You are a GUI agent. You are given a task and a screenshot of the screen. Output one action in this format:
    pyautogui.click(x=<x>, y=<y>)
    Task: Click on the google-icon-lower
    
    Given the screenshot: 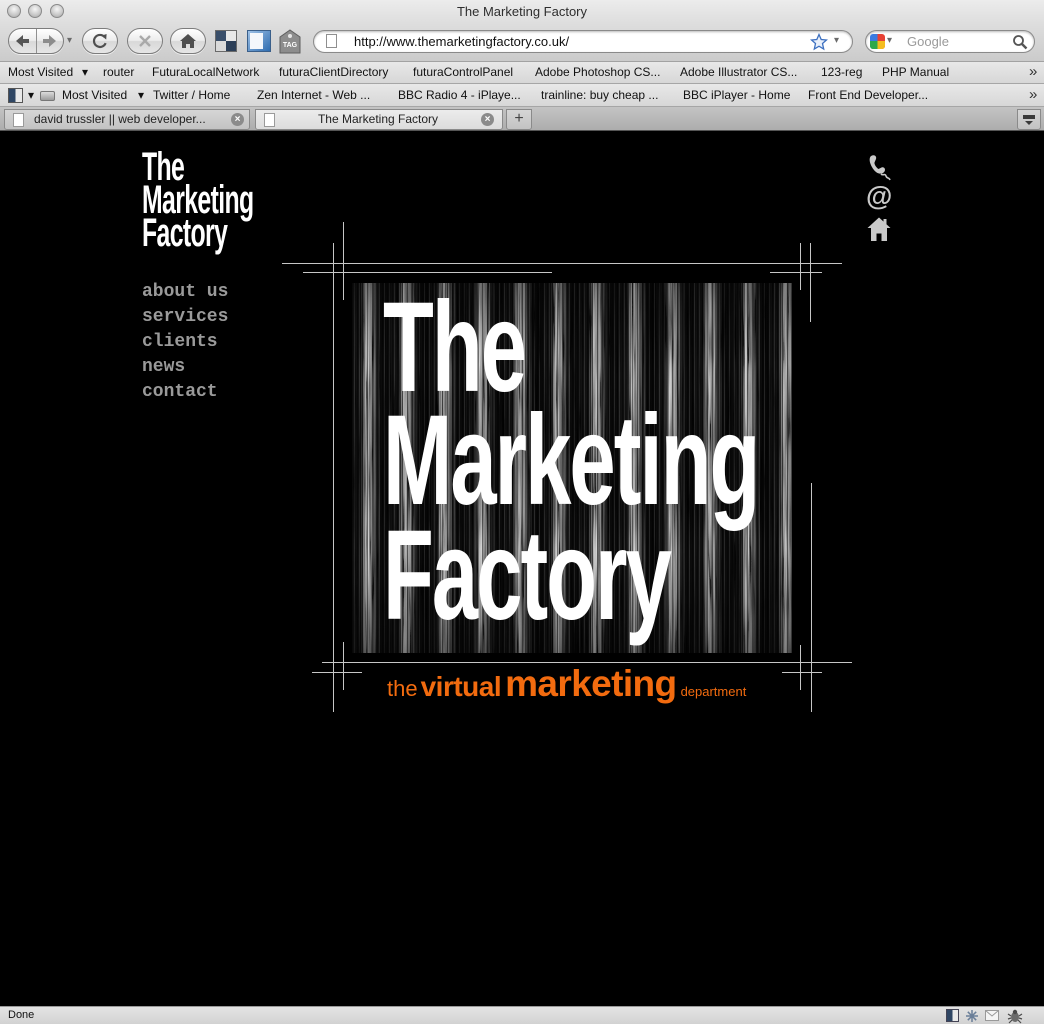 What is the action you would take?
    pyautogui.click(x=877, y=45)
    